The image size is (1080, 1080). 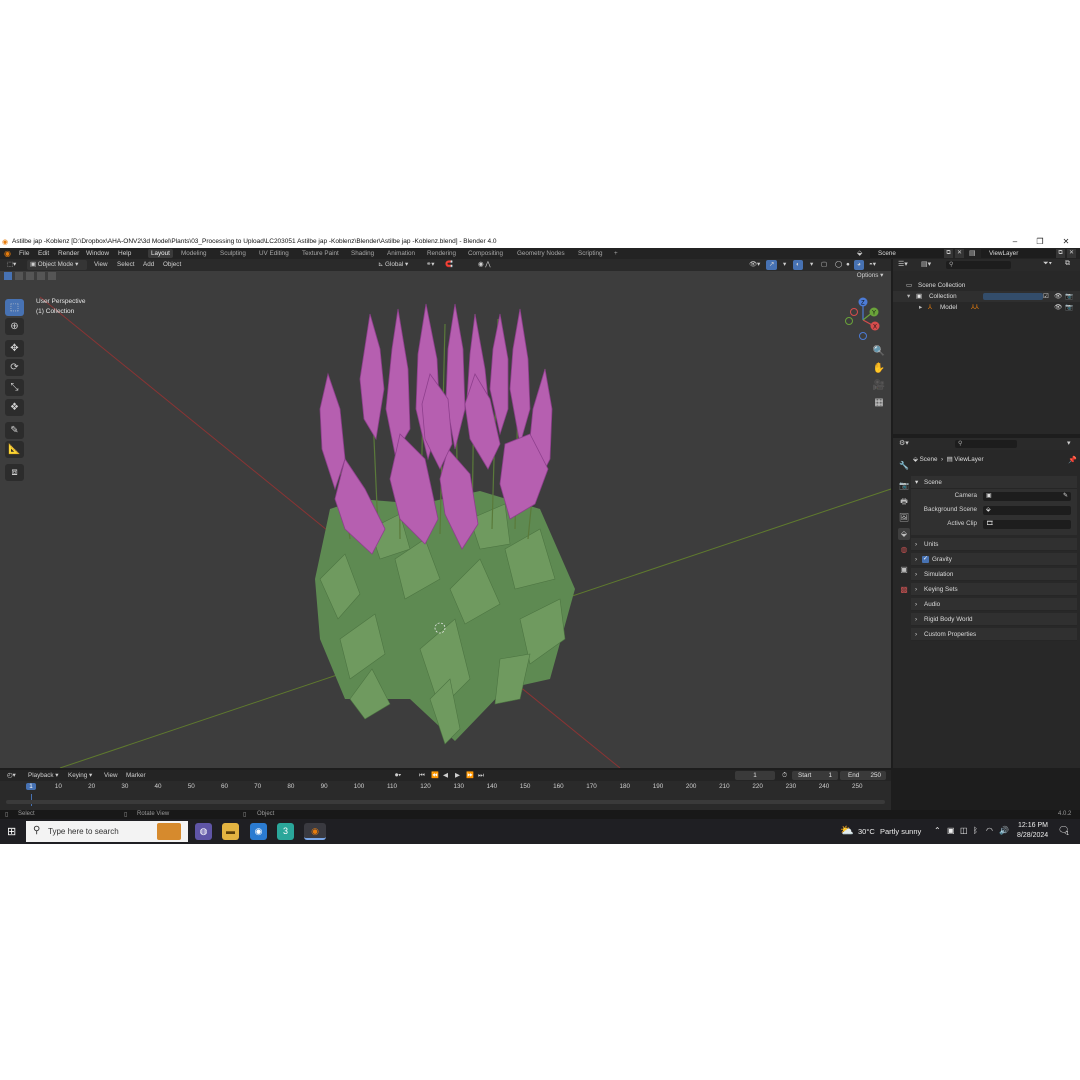 What do you see at coordinates (904, 590) in the screenshot?
I see `texture-tab-icon: ▩` at bounding box center [904, 590].